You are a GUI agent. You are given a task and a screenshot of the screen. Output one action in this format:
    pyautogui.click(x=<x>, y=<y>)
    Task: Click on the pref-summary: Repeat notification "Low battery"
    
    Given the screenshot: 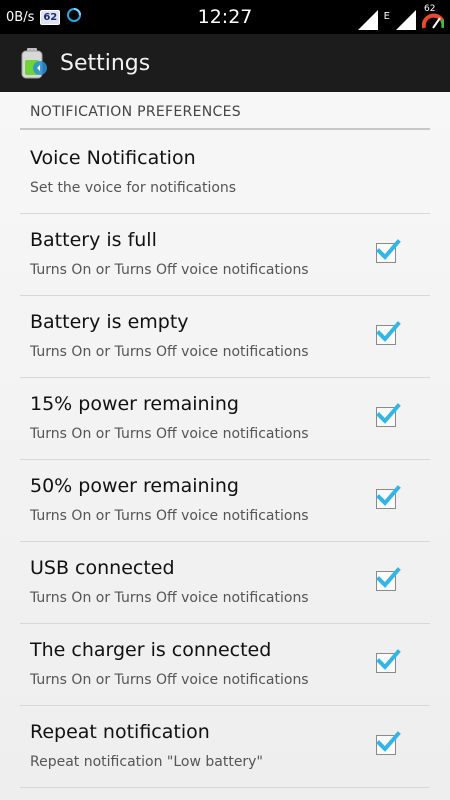 What is the action you would take?
    pyautogui.click(x=146, y=762)
    